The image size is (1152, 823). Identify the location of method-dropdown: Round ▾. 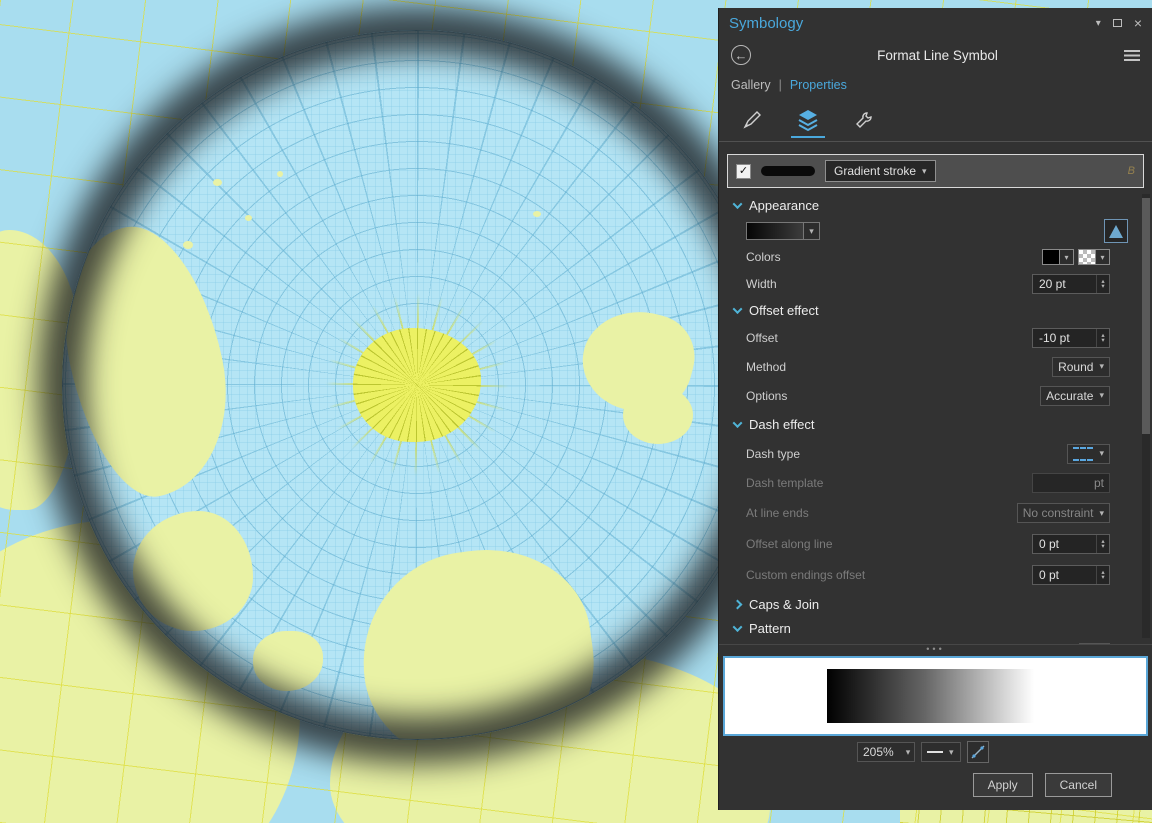
(1081, 366).